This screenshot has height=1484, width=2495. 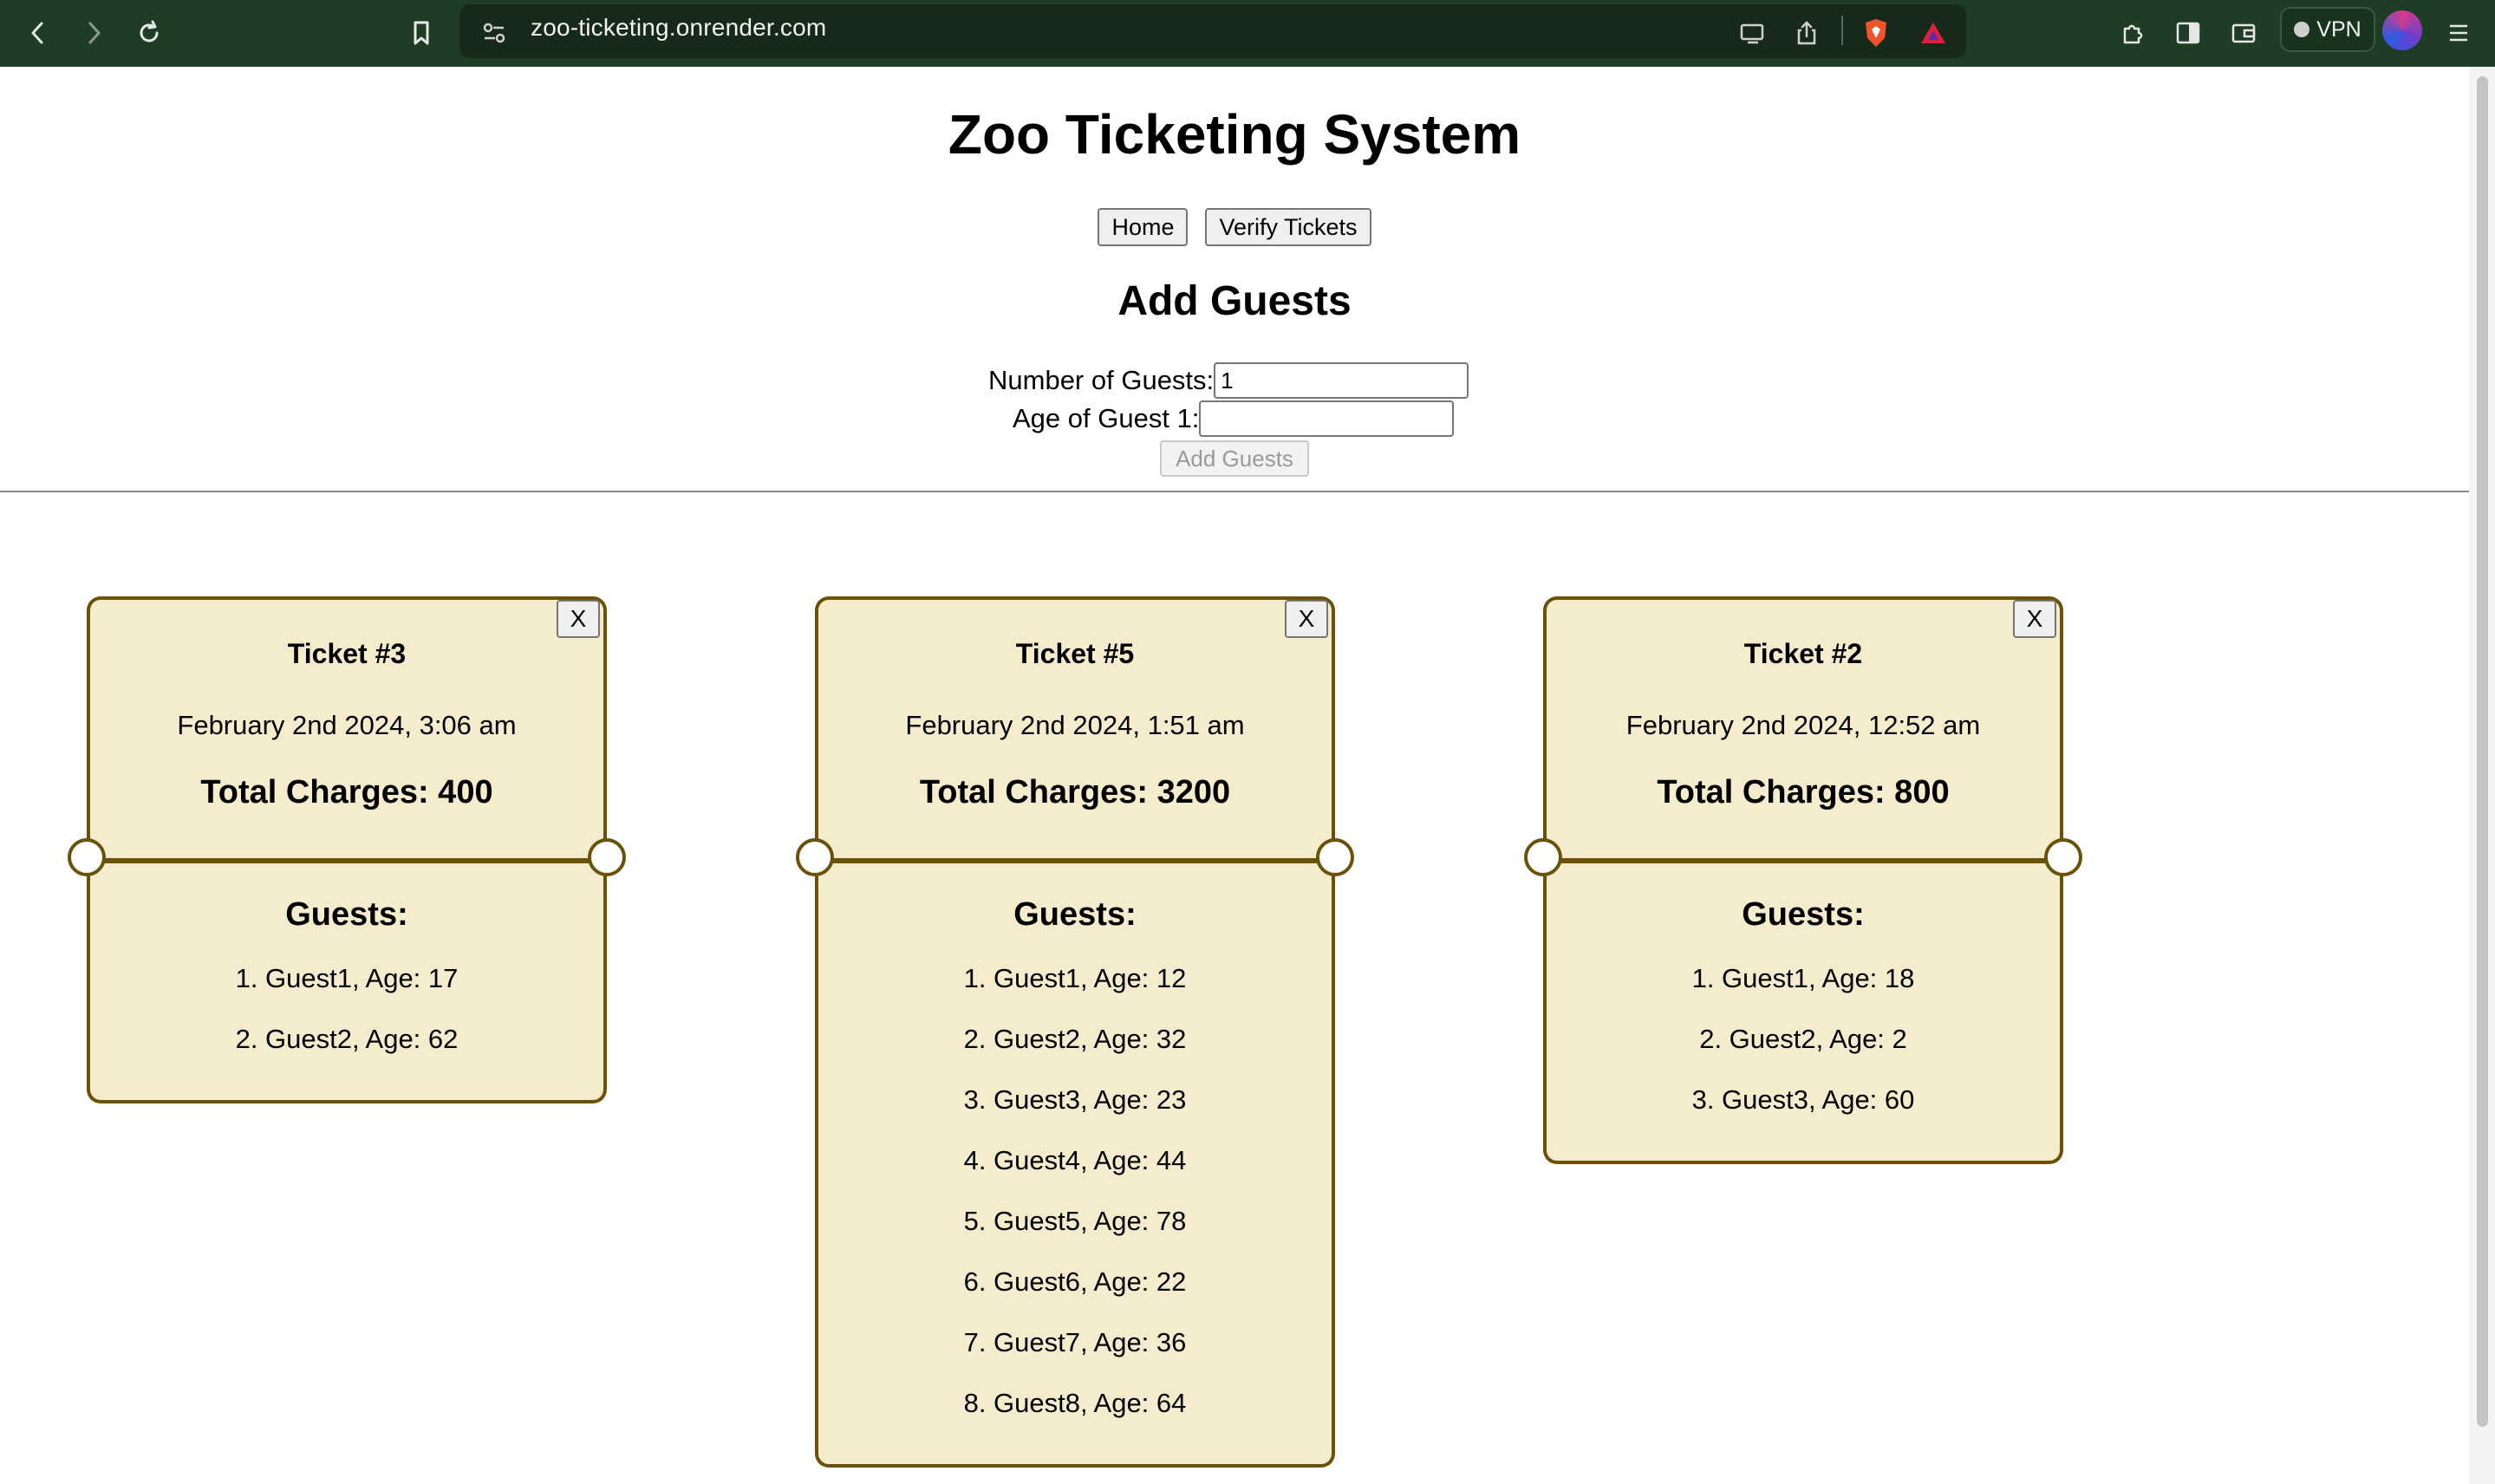 I want to click on ticket-date: February 2nd 2024, 12:52 am, so click(x=1803, y=725).